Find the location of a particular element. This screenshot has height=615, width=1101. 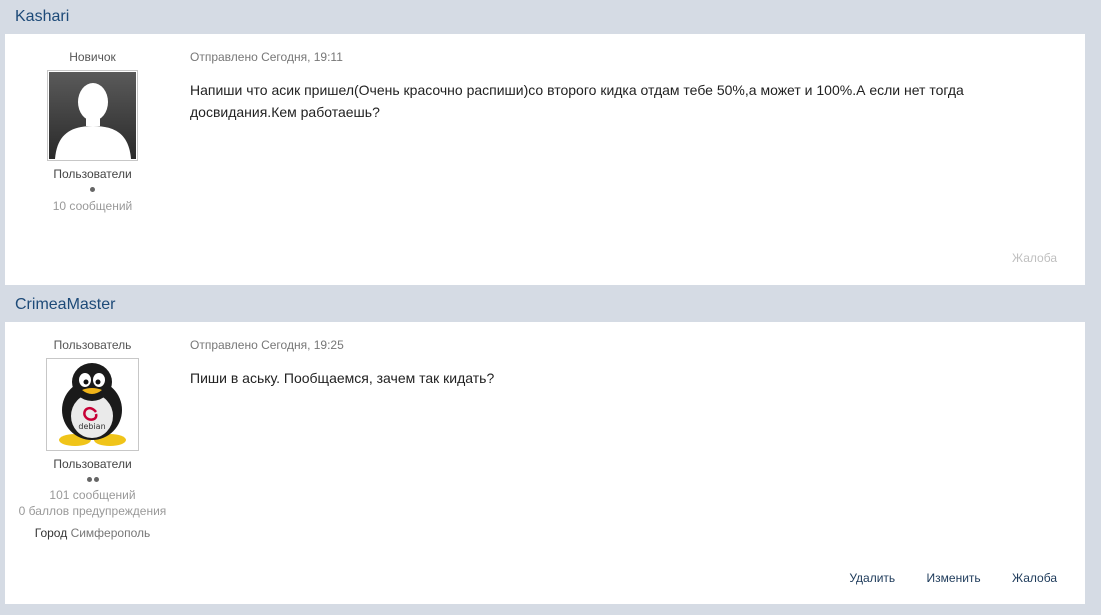

post-actions: Удалить Изменить Жалоба is located at coordinates (939, 578).